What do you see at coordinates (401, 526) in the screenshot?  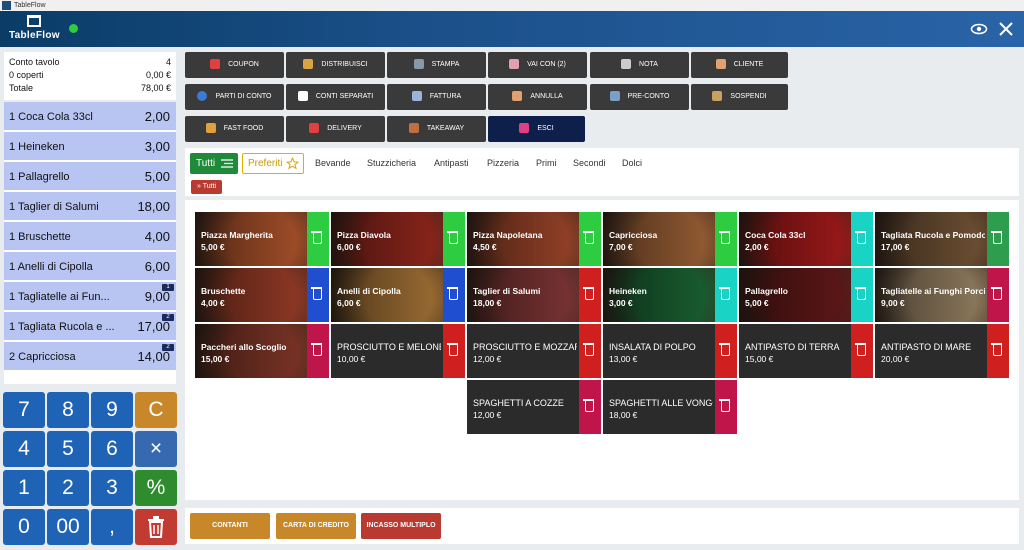 I see `multiple-payment-button: INCASSO MULTIPLO` at bounding box center [401, 526].